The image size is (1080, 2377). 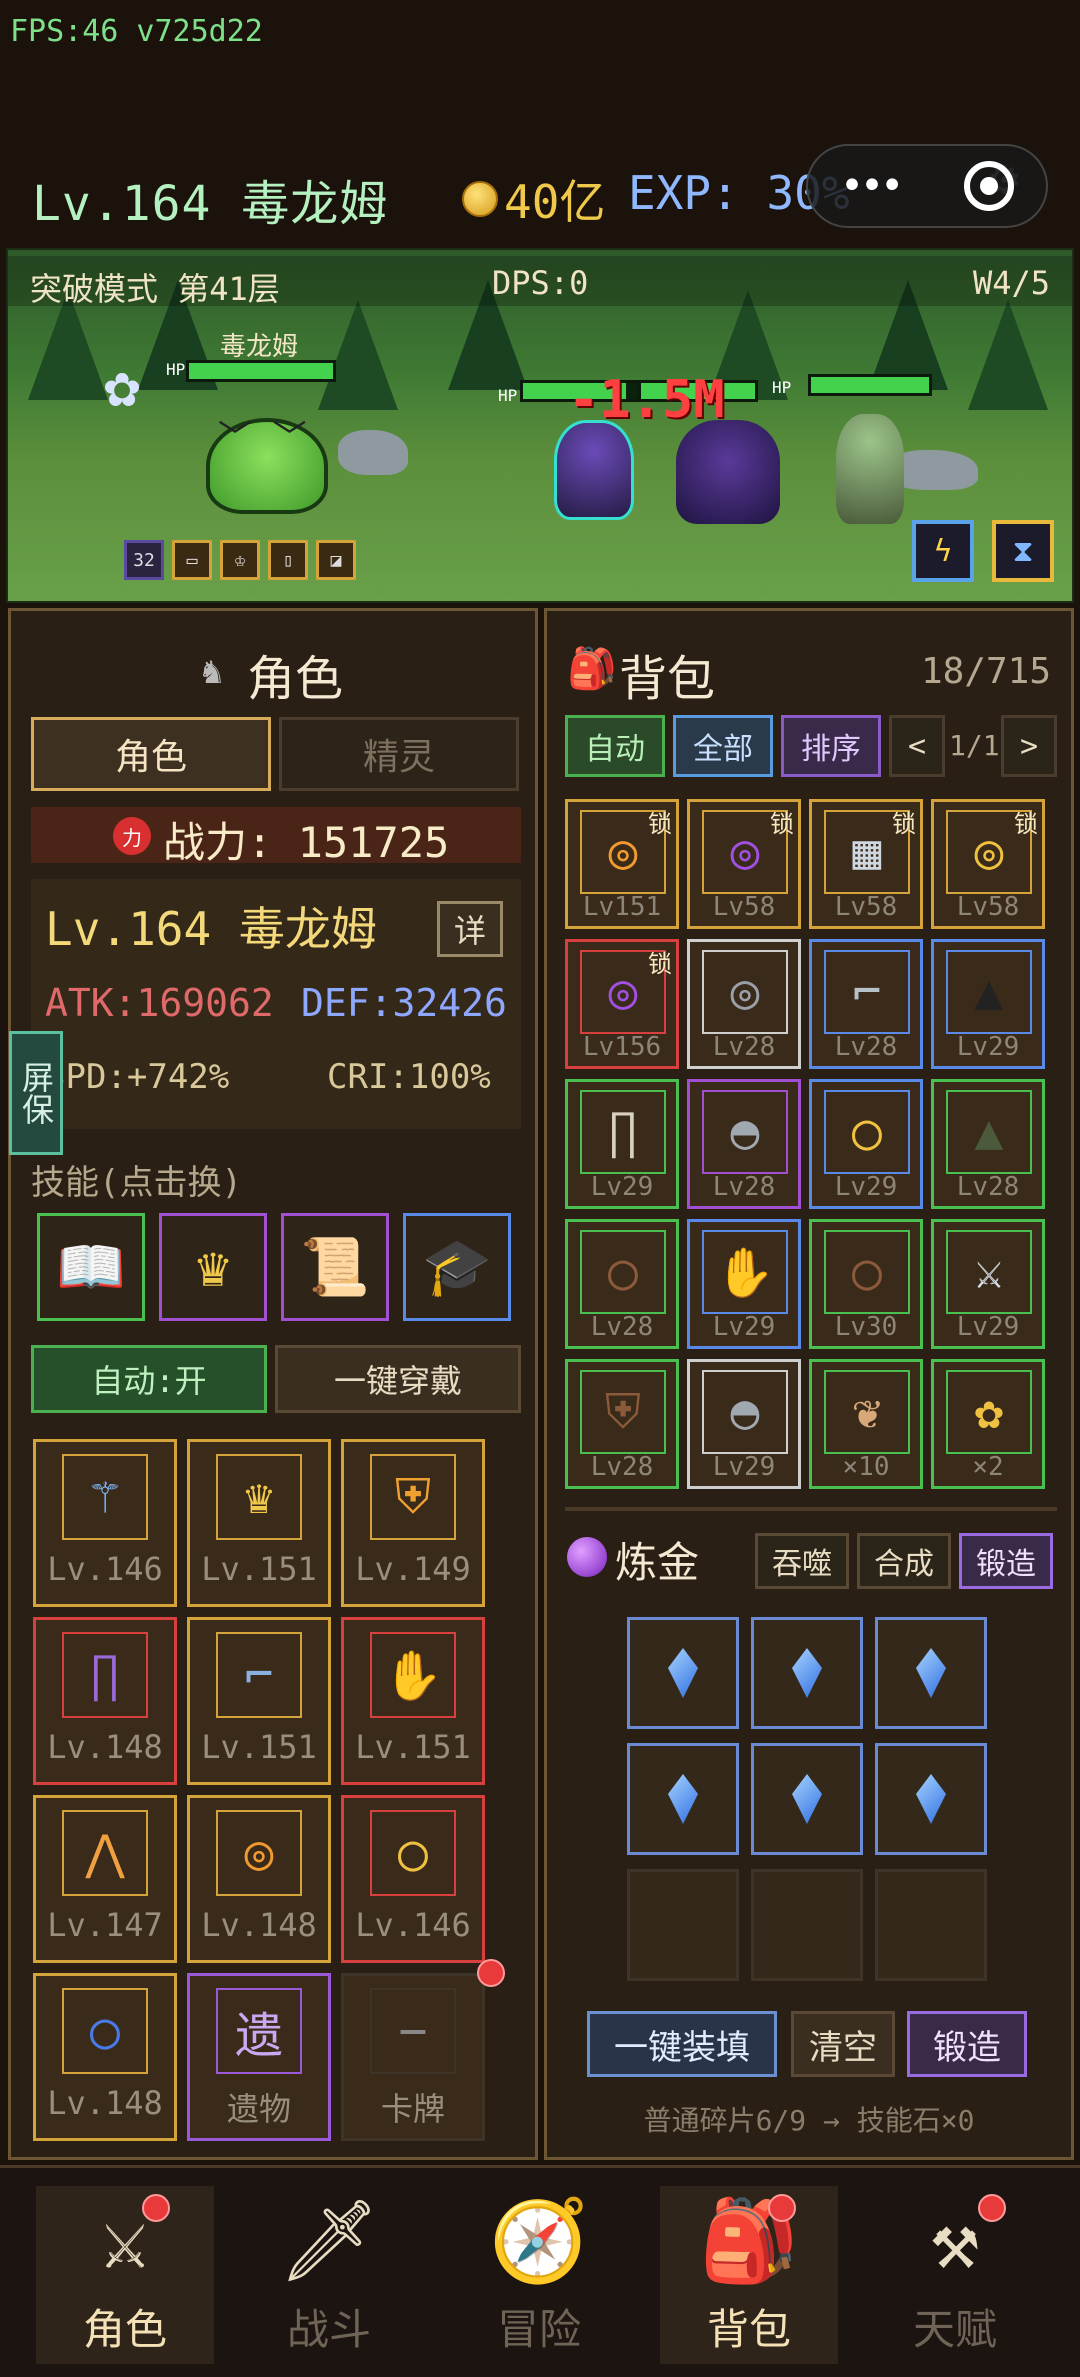 What do you see at coordinates (866, 1284) in the screenshot?
I see `bag-item-slot: ◯ Lv30` at bounding box center [866, 1284].